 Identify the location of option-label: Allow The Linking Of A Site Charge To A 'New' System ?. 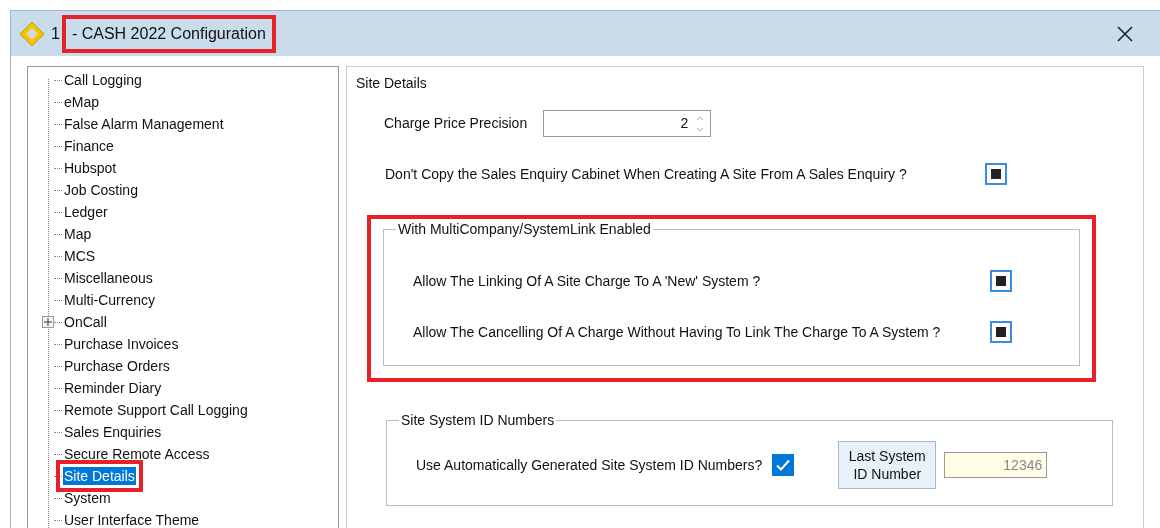
(587, 281).